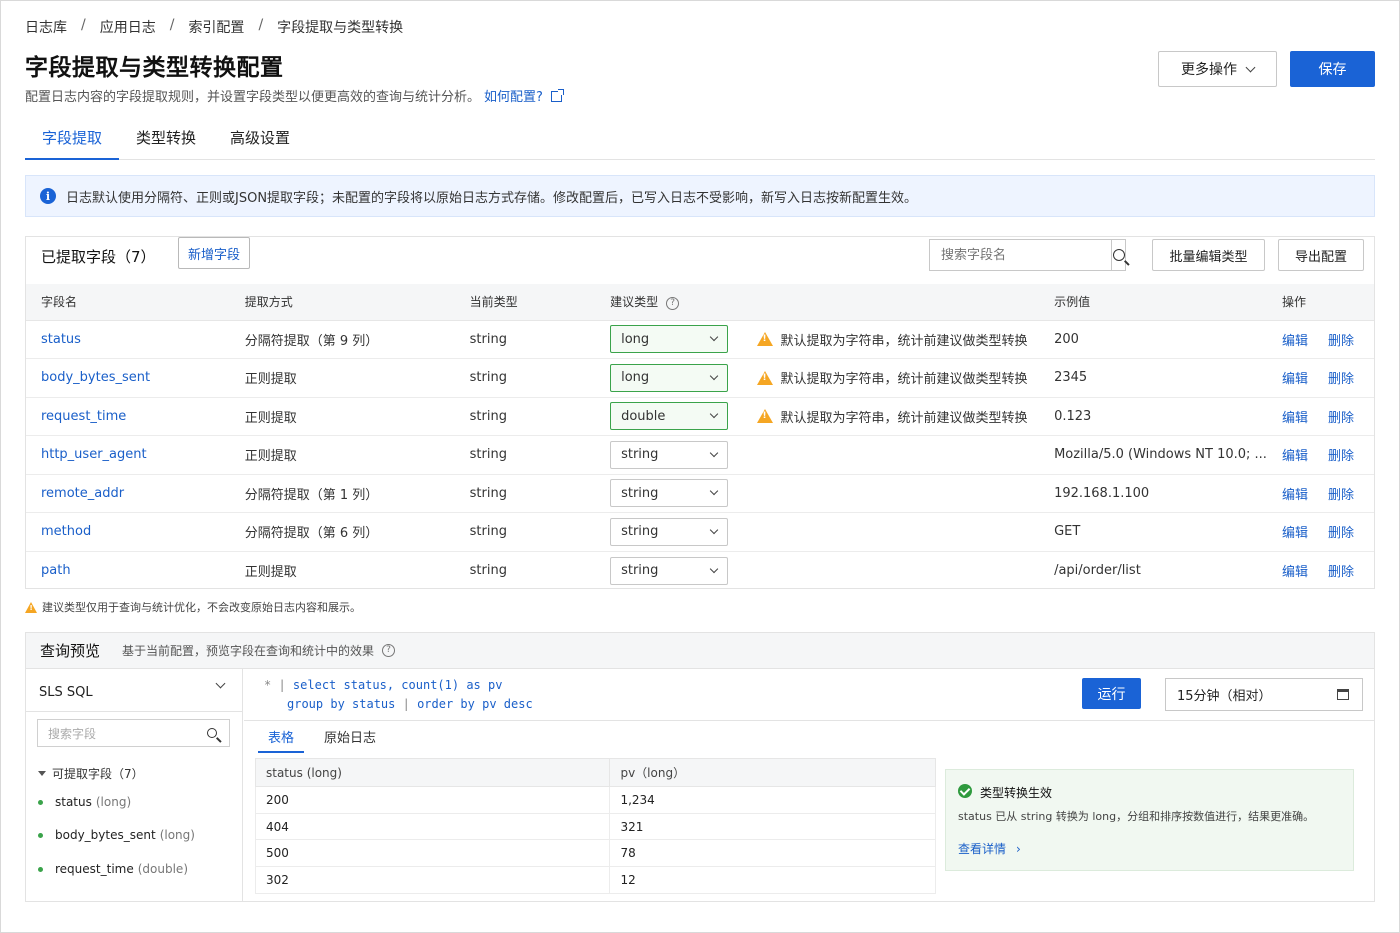  Describe the element at coordinates (95, 377) in the screenshot. I see `field-name-link: body_bytes_sent` at that location.